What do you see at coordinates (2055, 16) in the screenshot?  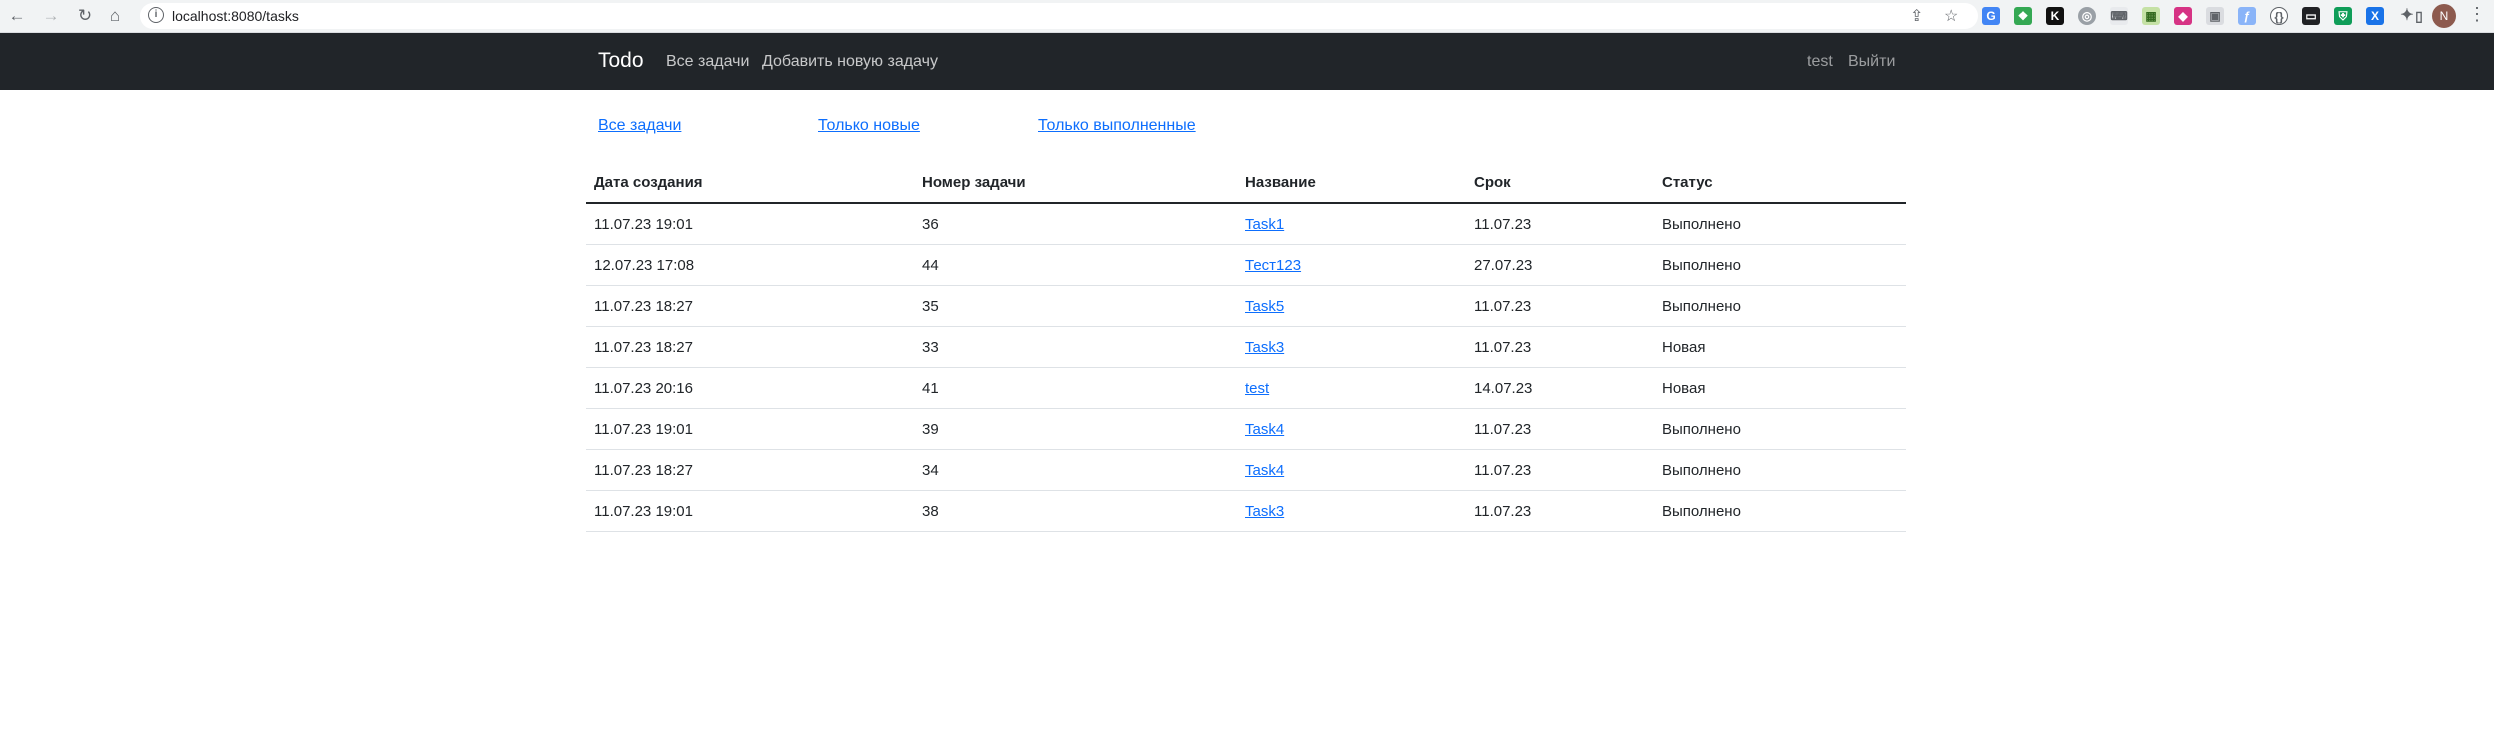 I see `k-extension-icon: K` at bounding box center [2055, 16].